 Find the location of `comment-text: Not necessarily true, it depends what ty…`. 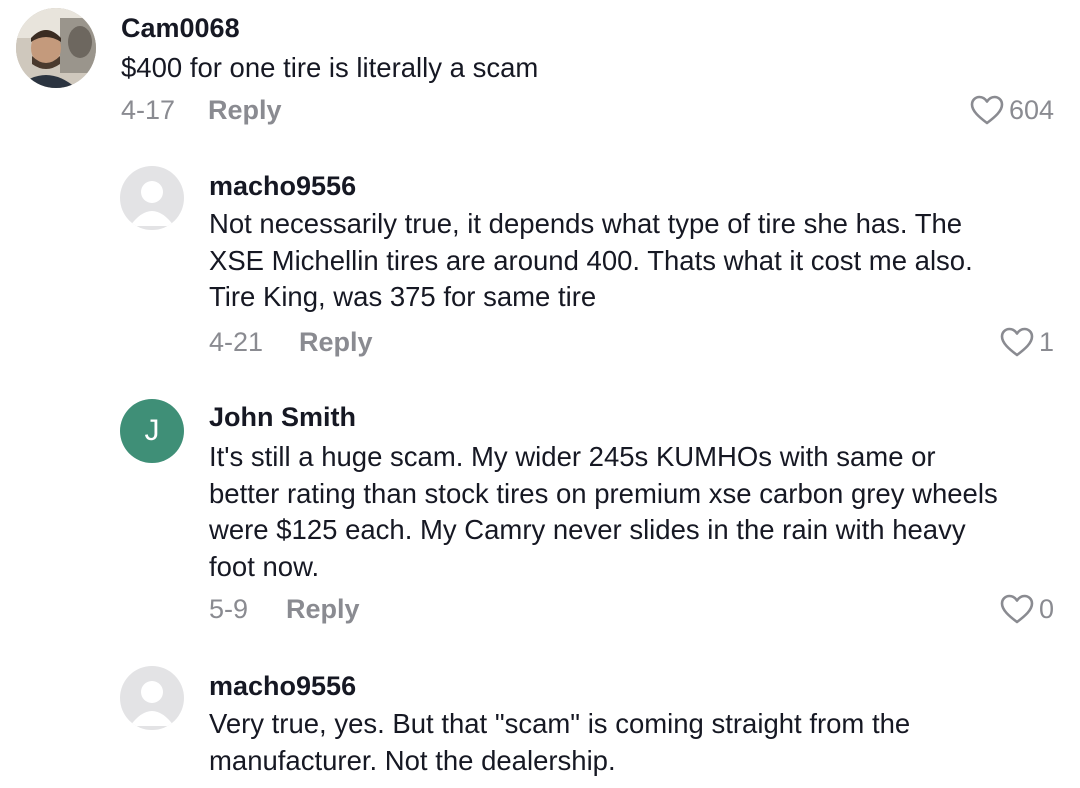

comment-text: Not necessarily true, it depends what ty… is located at coordinates (591, 261).